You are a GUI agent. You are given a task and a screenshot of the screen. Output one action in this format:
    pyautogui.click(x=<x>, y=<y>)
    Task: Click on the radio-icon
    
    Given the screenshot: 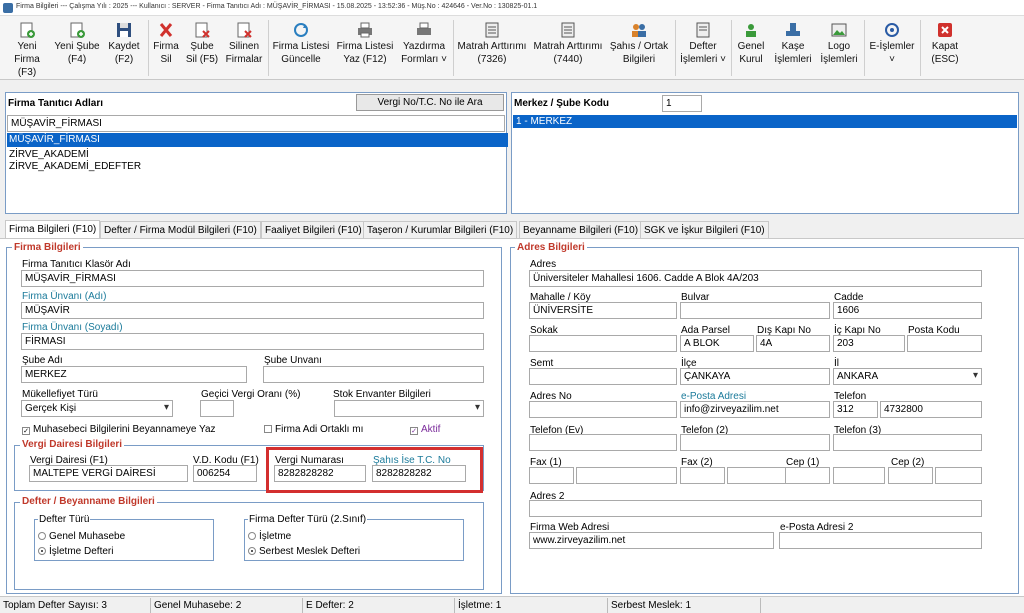 What is the action you would take?
    pyautogui.click(x=42, y=536)
    